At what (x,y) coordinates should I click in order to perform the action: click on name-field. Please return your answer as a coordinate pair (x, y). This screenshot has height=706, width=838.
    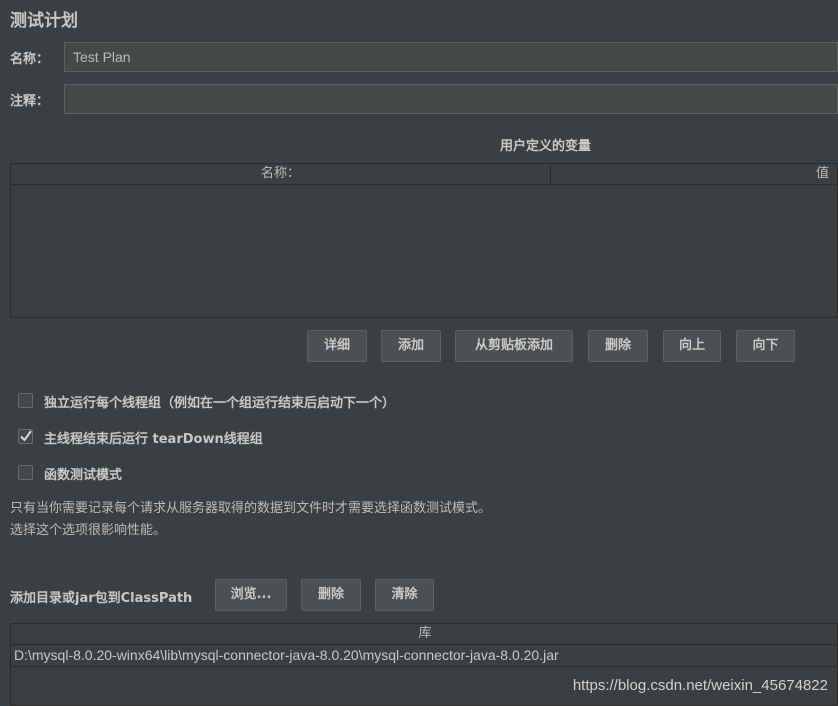
    Looking at the image, I should click on (451, 57).